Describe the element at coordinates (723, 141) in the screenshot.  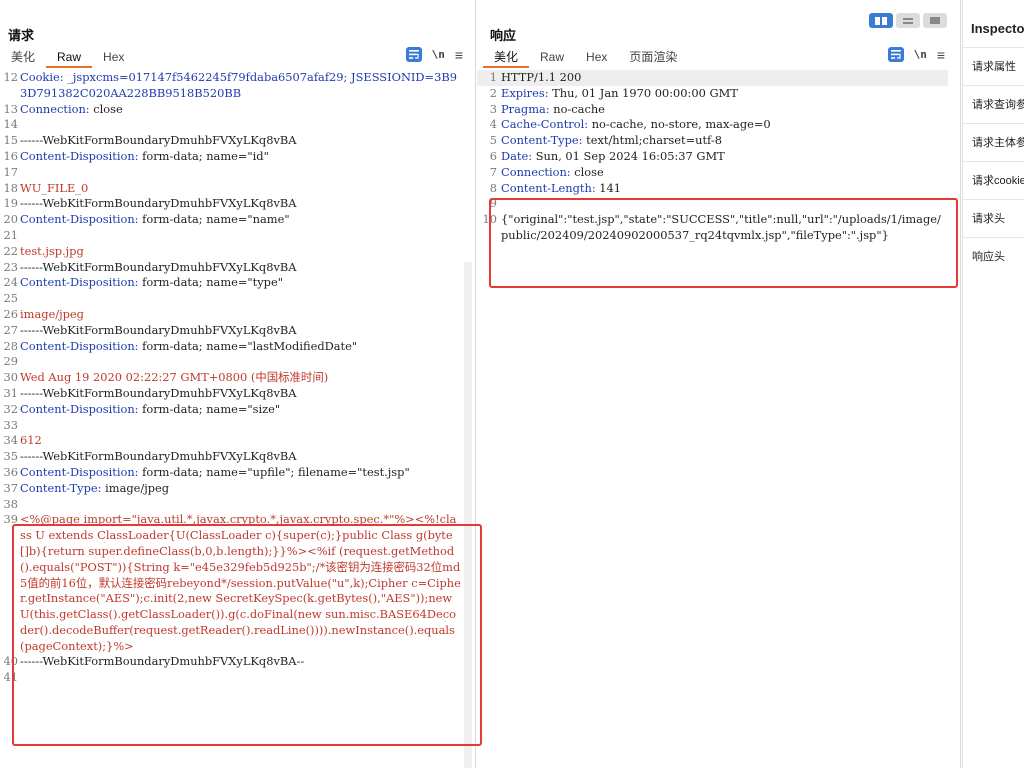
I see `line-text: Content-Type: text/html;charset=utf-8` at that location.